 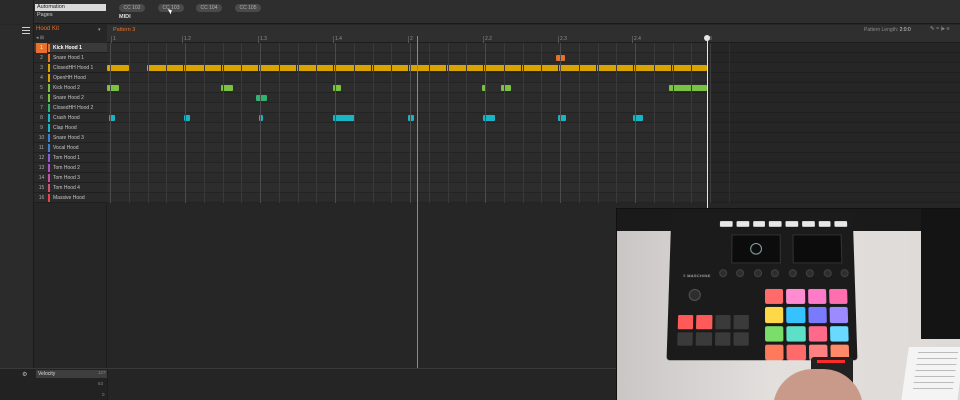 I want to click on editor-tool-icons: ✎ ≈ |▸ ≡, so click(x=940, y=29).